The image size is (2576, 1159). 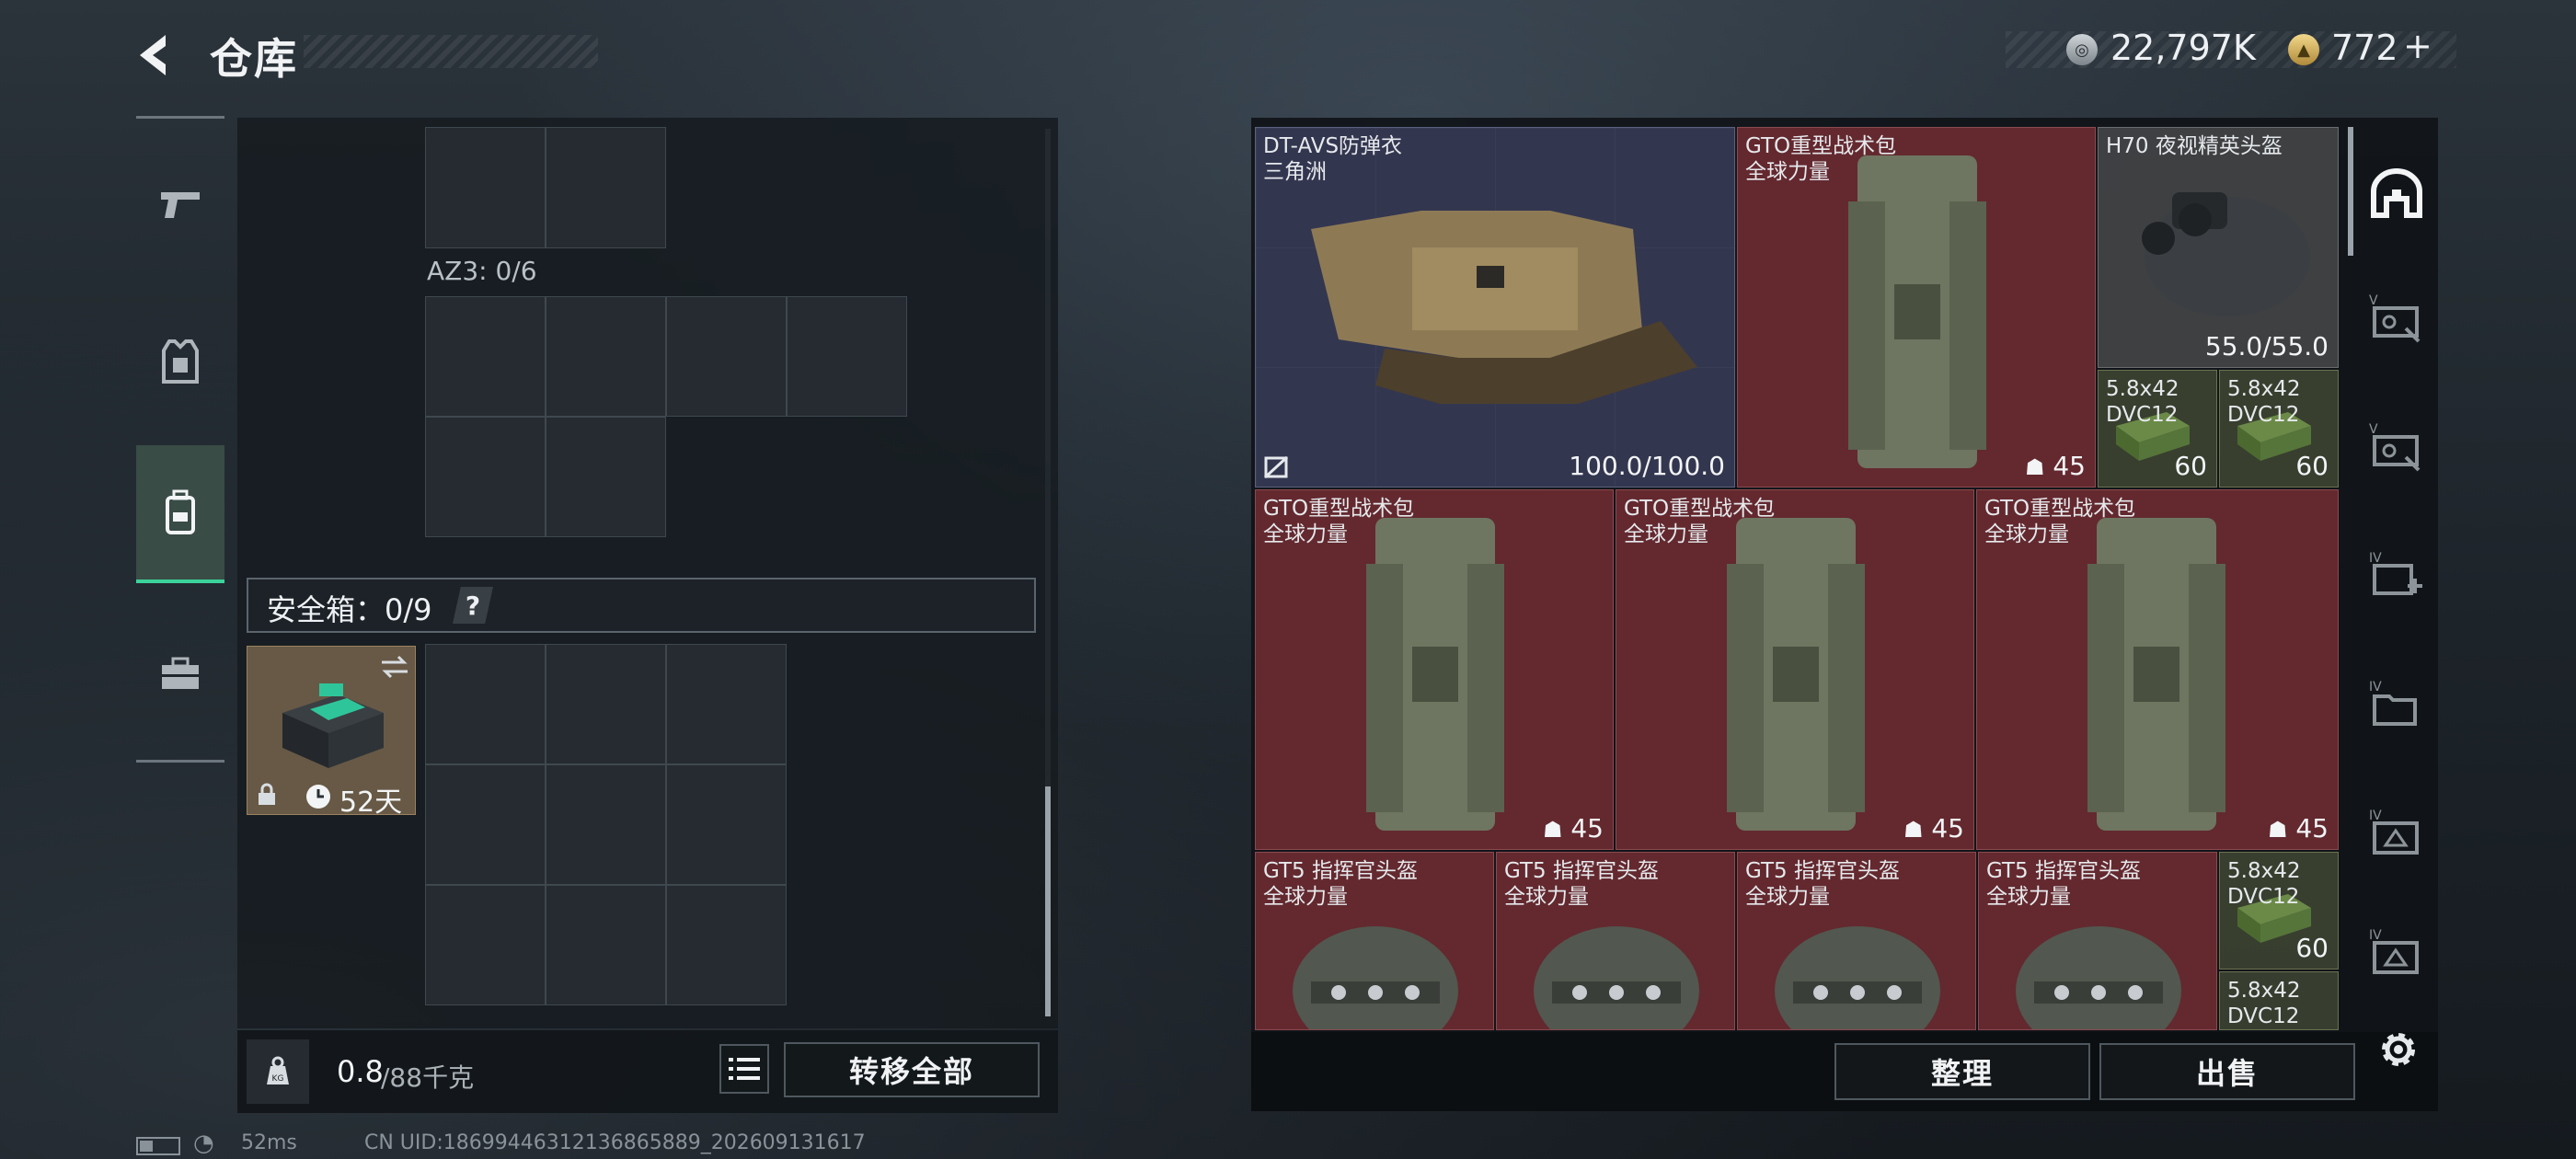 What do you see at coordinates (180, 514) in the screenshot?
I see `tab-backpack` at bounding box center [180, 514].